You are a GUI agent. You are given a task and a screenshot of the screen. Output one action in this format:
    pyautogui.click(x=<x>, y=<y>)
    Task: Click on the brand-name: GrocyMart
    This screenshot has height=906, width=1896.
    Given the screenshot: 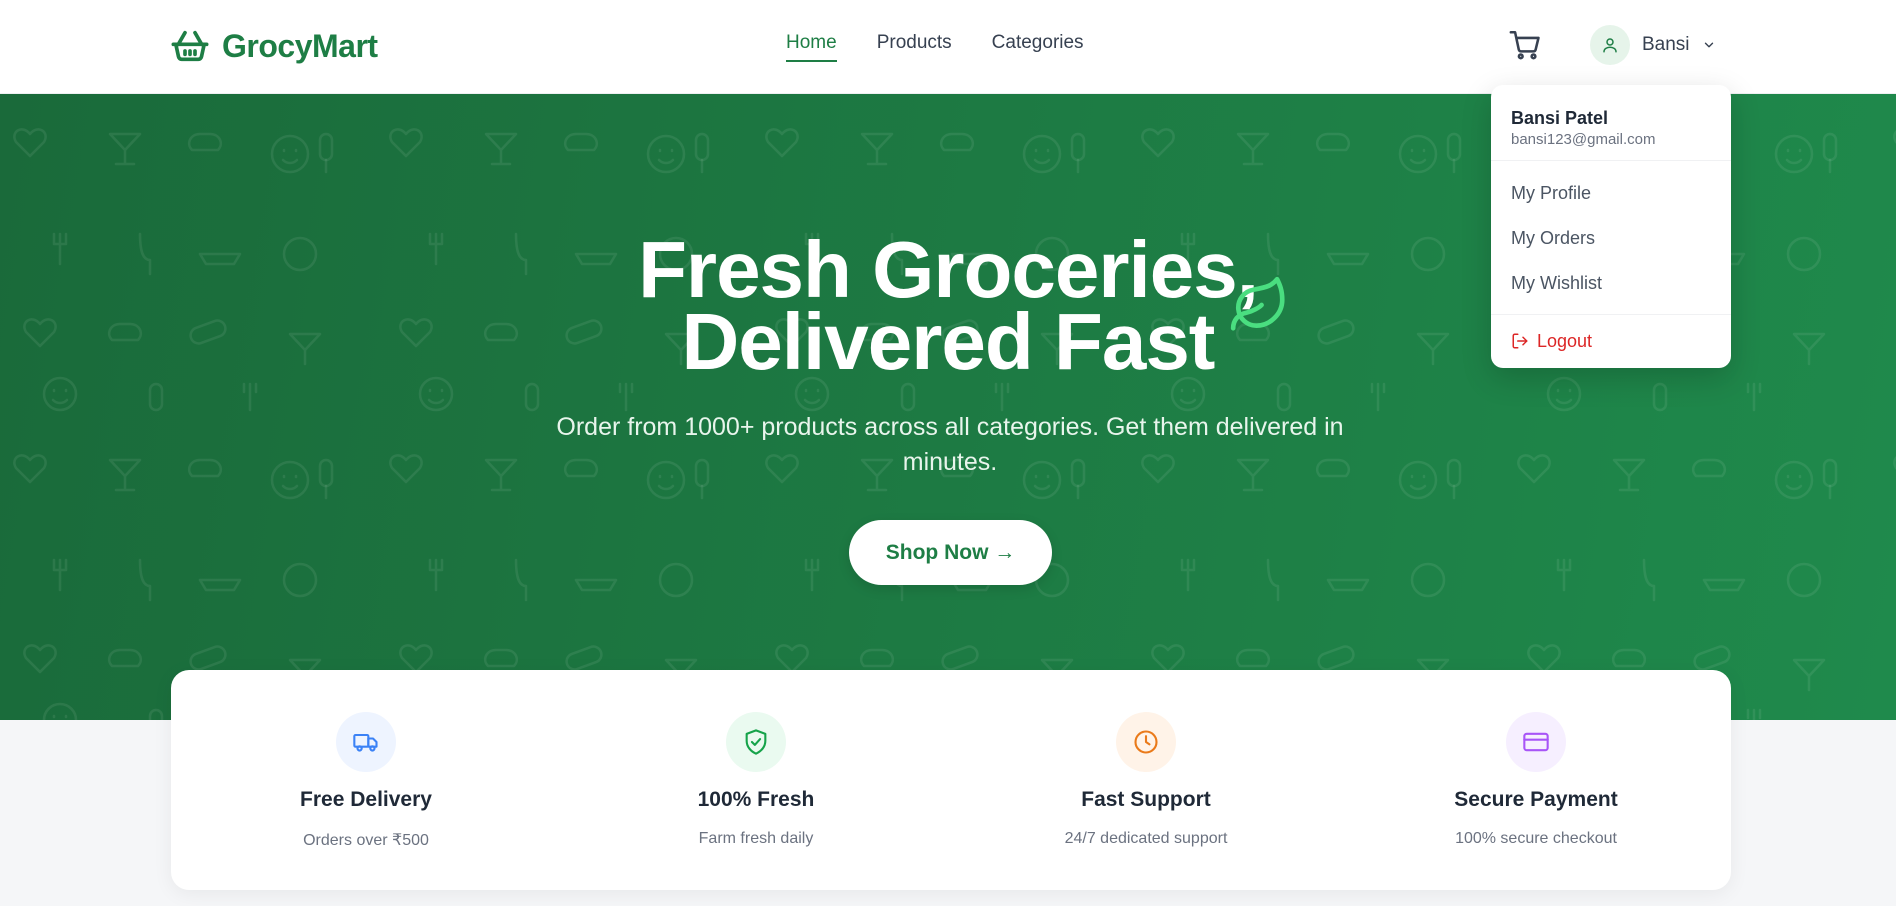 What is the action you would take?
    pyautogui.click(x=300, y=45)
    